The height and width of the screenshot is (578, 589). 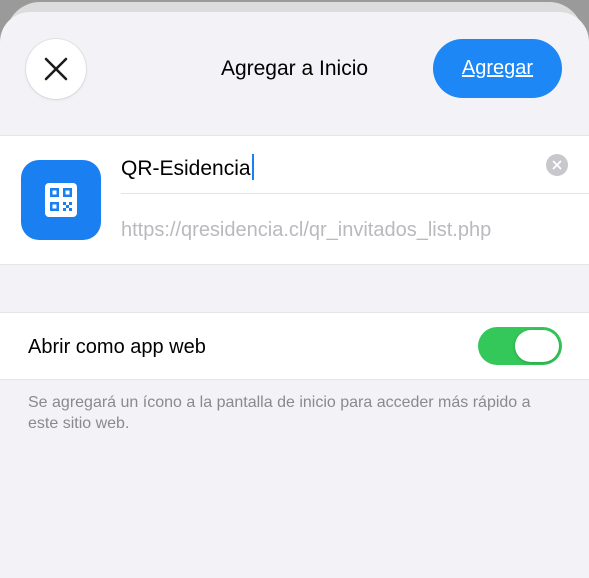 I want to click on app-icon, so click(x=61, y=200).